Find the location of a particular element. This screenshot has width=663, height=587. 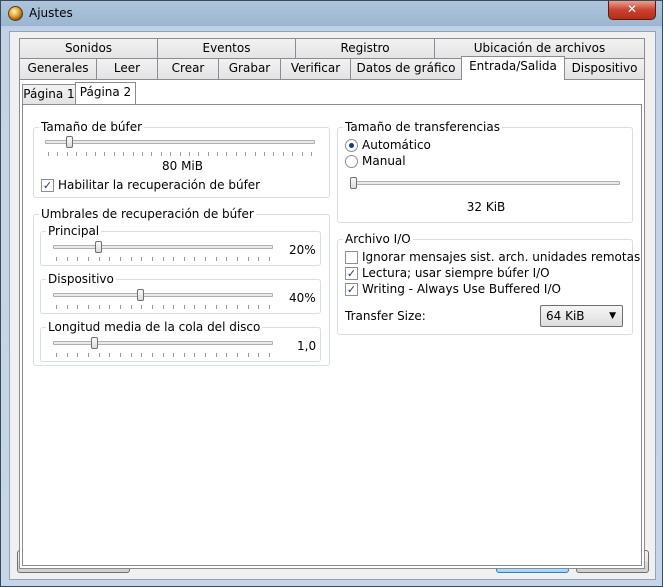

principal-threshold-title: Principal is located at coordinates (74, 231).